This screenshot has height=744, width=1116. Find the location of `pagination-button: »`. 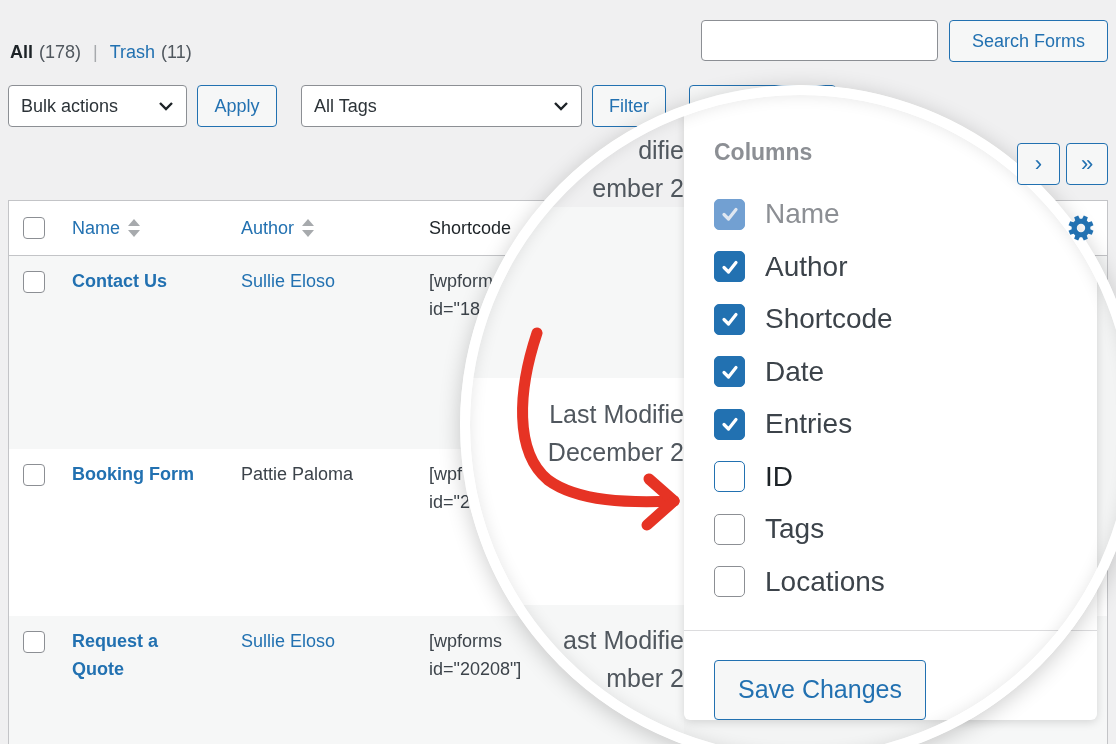

pagination-button: » is located at coordinates (1087, 164).